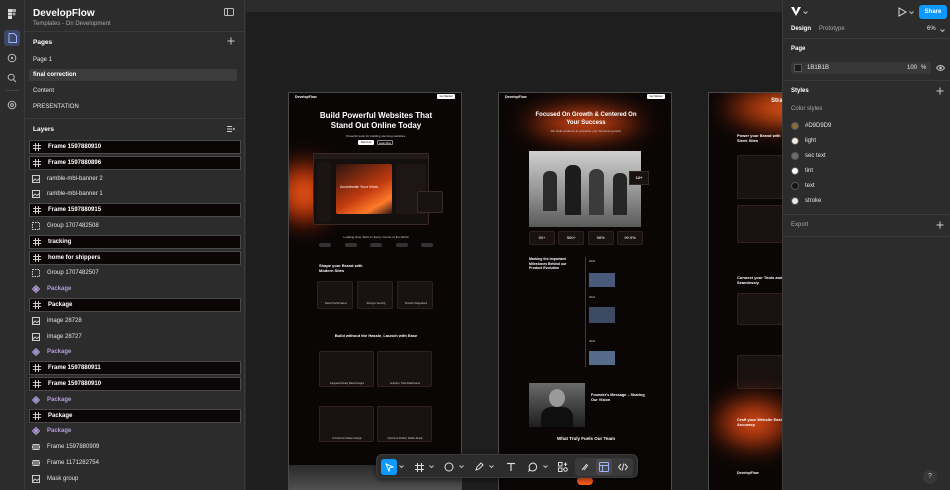  What do you see at coordinates (12, 14) in the screenshot?
I see `main-menu-icon` at bounding box center [12, 14].